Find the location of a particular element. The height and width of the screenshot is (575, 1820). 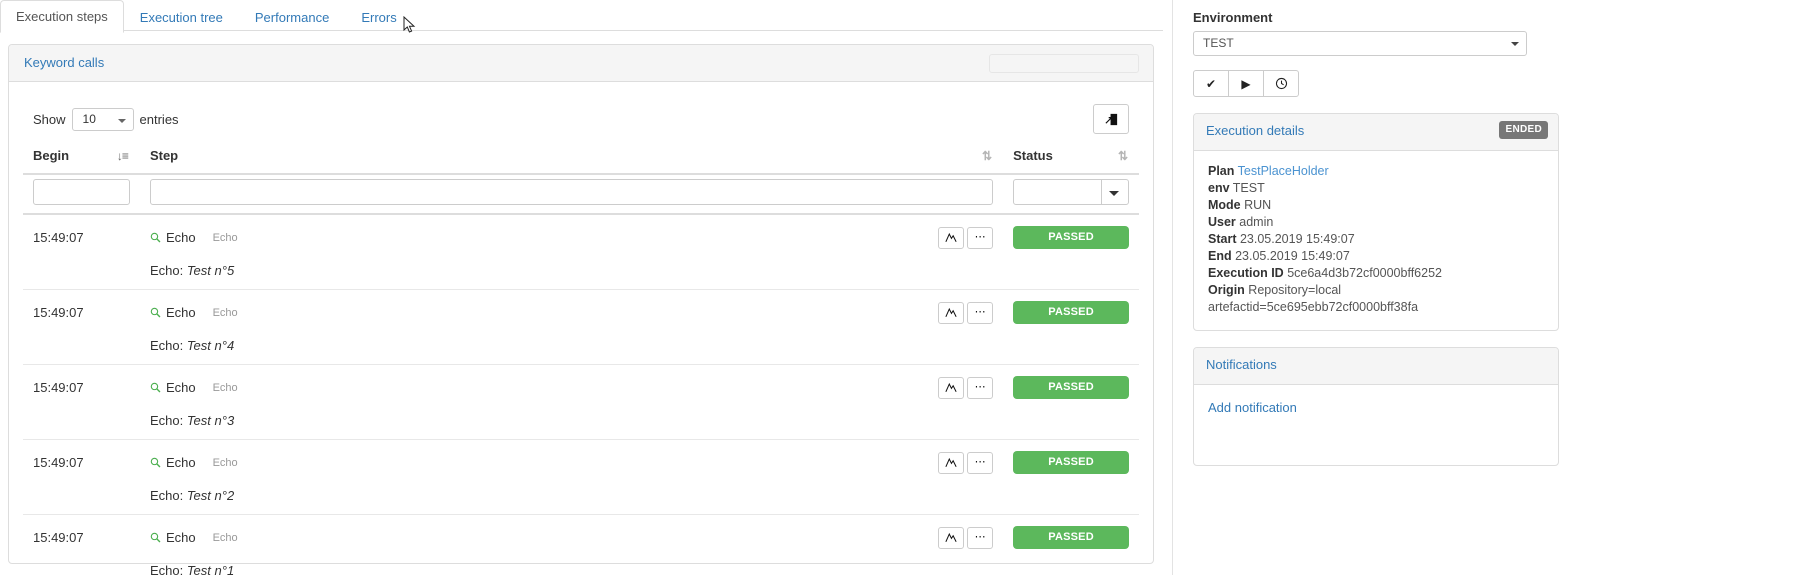

sort-desc-icon: ↓≡ is located at coordinates (122, 156).